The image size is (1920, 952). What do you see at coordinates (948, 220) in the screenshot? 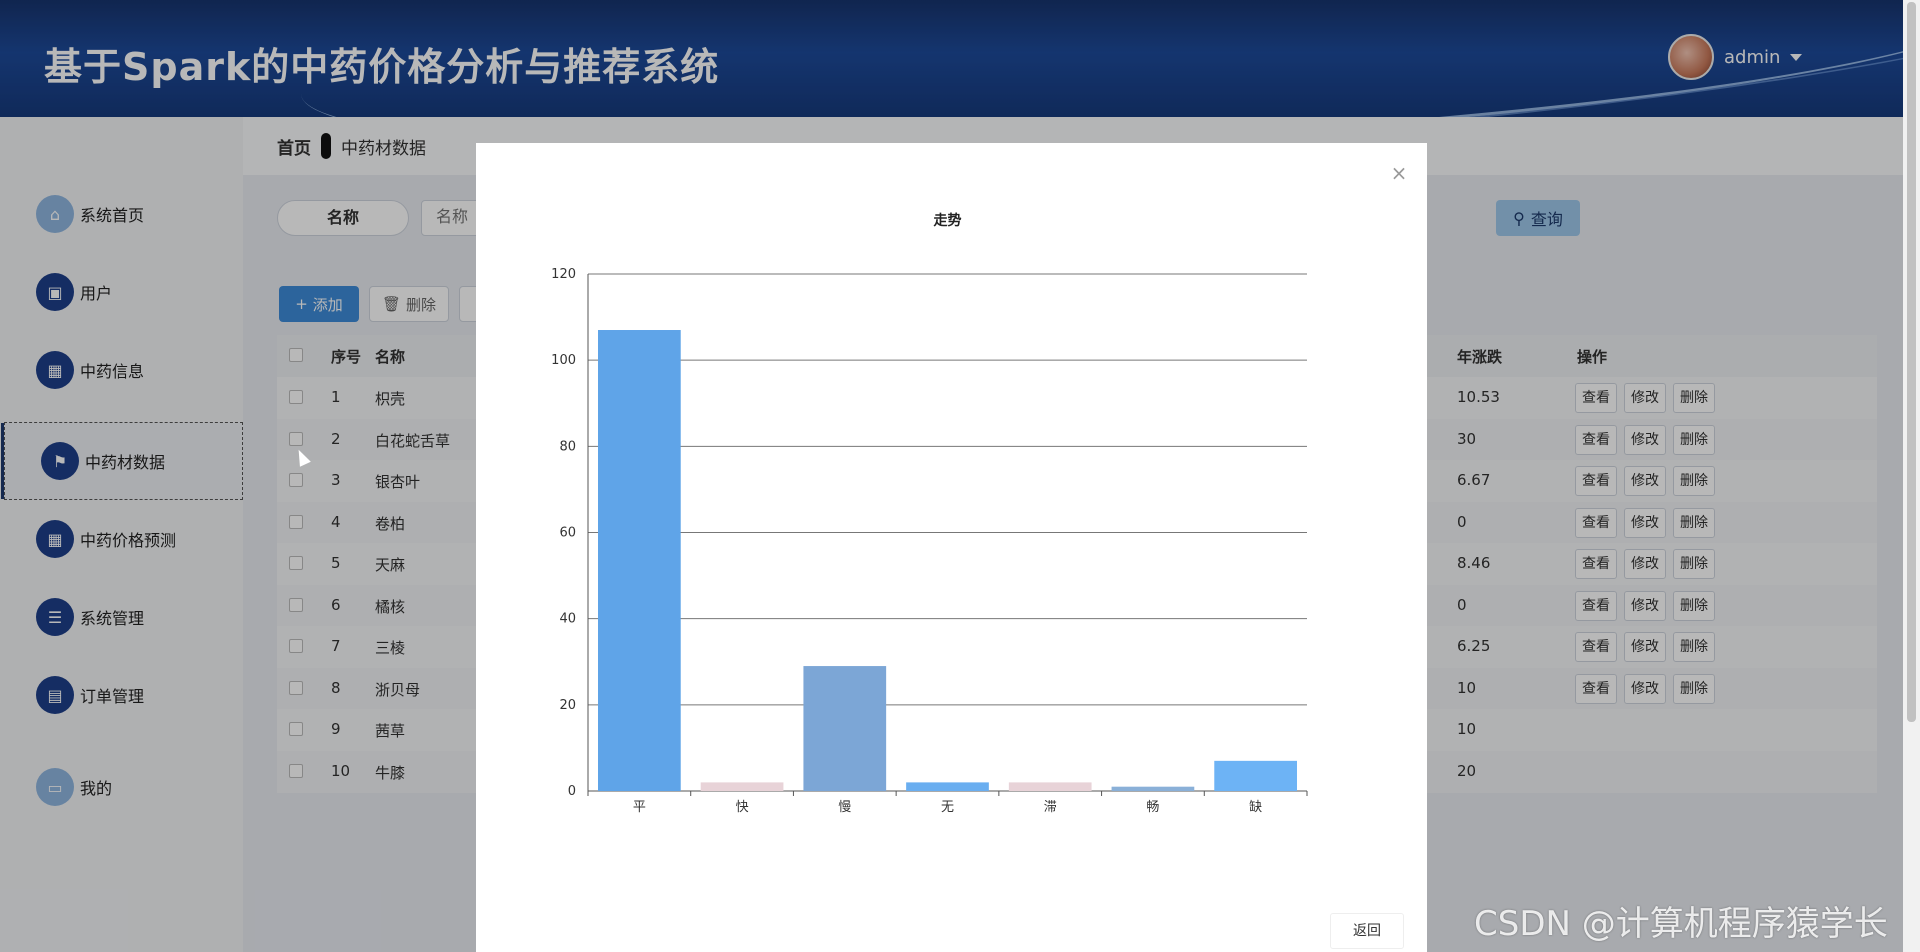
I see `chart-title: 走势` at bounding box center [948, 220].